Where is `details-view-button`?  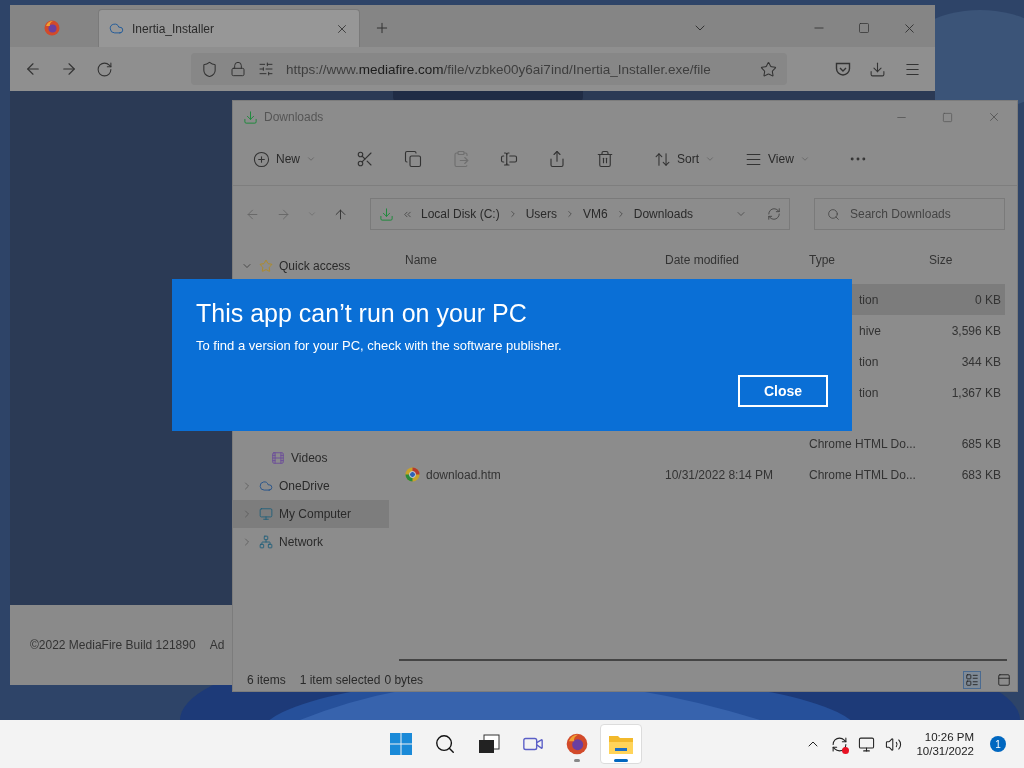 details-view-button is located at coordinates (972, 680).